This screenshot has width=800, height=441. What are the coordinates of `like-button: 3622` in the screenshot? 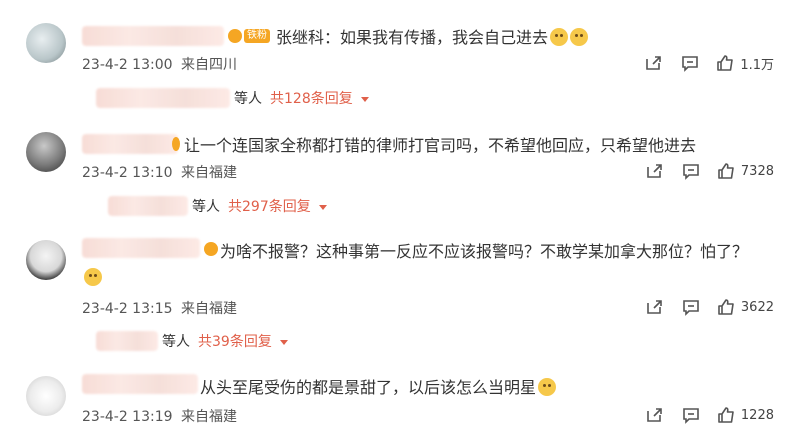 It's located at (745, 307).